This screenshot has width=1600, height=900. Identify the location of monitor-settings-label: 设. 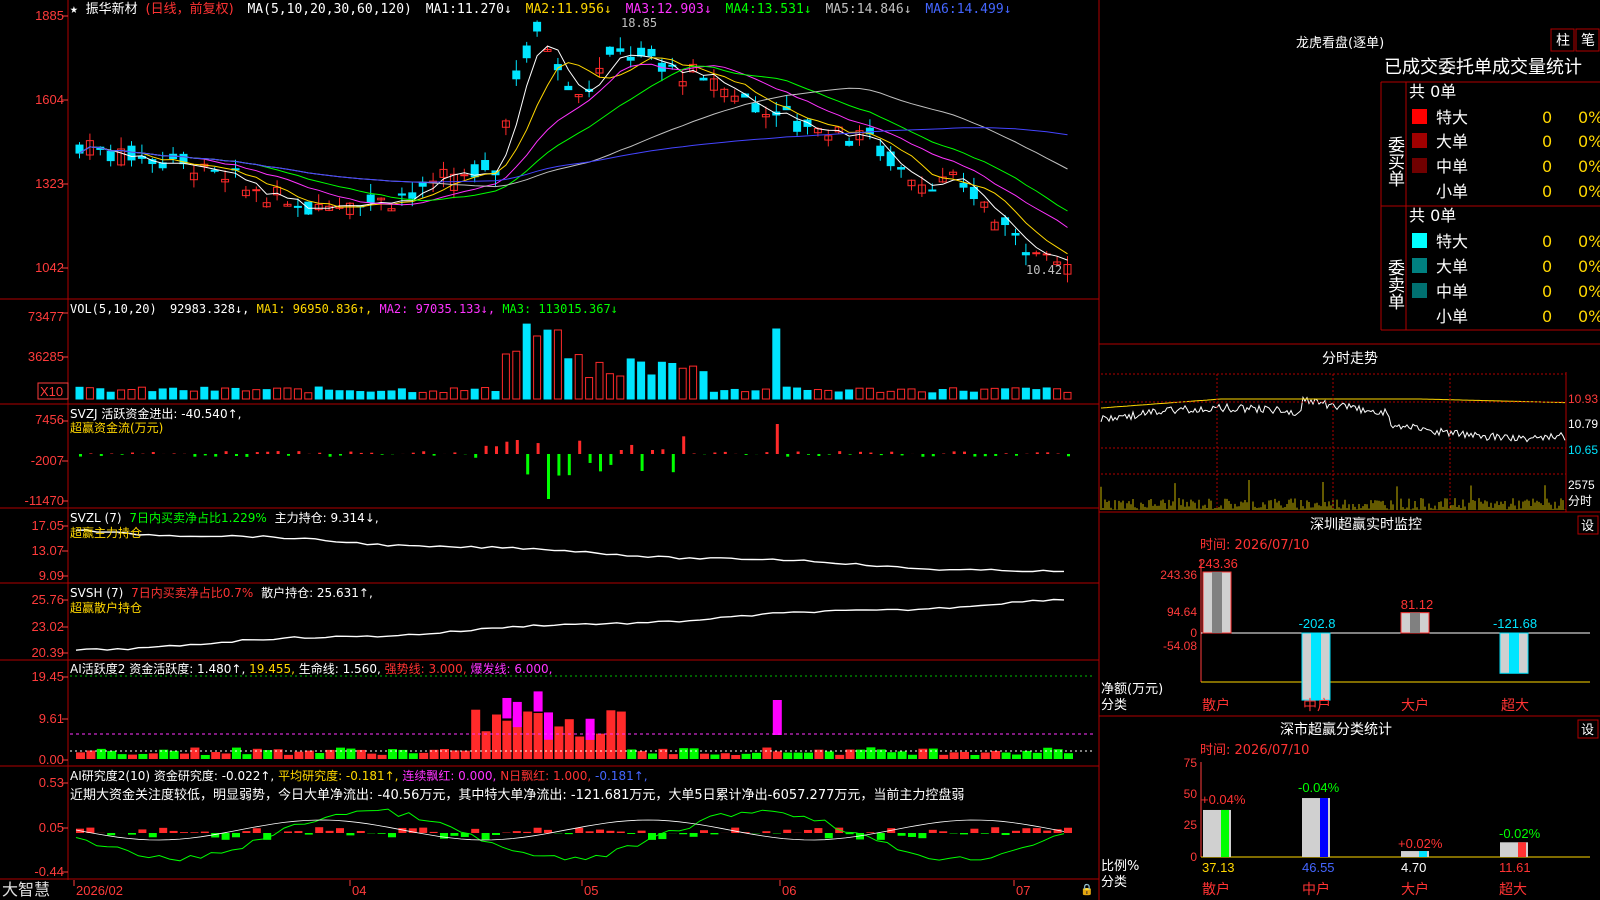
(1587, 526).